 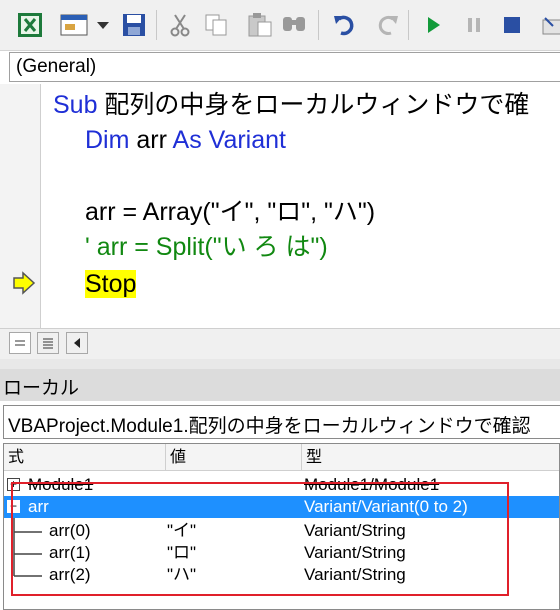 What do you see at coordinates (30, 25) in the screenshot?
I see `excel-view-icon` at bounding box center [30, 25].